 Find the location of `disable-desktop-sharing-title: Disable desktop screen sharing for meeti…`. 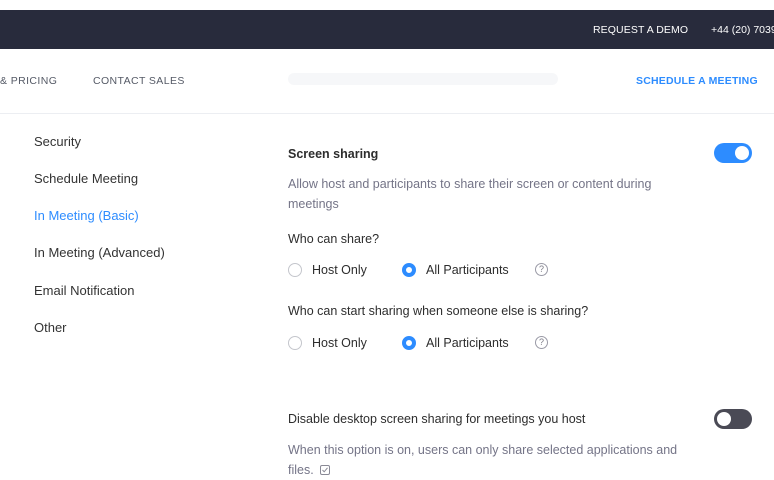

disable-desktop-sharing-title: Disable desktop screen sharing for meeti… is located at coordinates (437, 419).